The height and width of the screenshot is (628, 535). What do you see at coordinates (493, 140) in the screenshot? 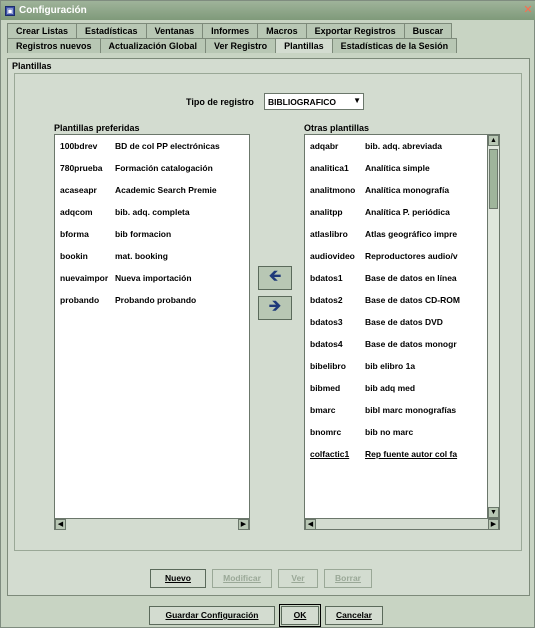
I see `scroll-up-icon: ▲` at bounding box center [493, 140].